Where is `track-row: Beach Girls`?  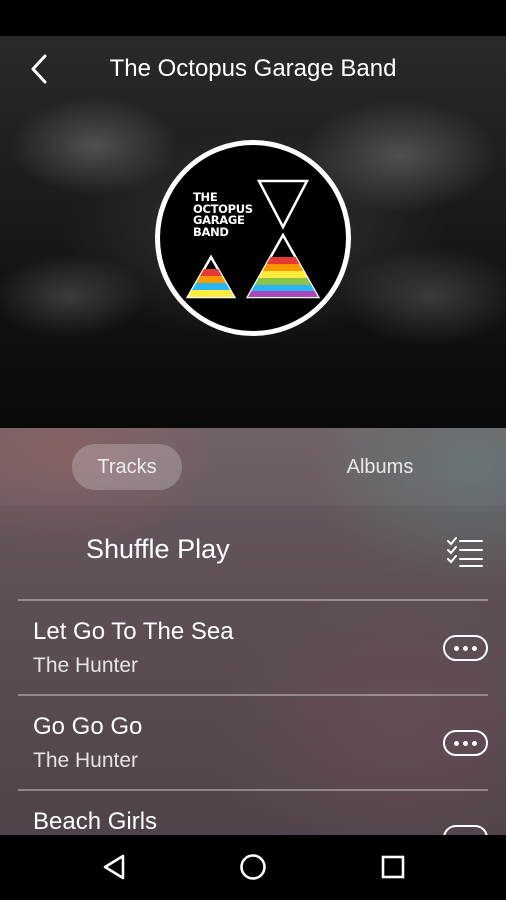
track-row: Beach Girls is located at coordinates (253, 813).